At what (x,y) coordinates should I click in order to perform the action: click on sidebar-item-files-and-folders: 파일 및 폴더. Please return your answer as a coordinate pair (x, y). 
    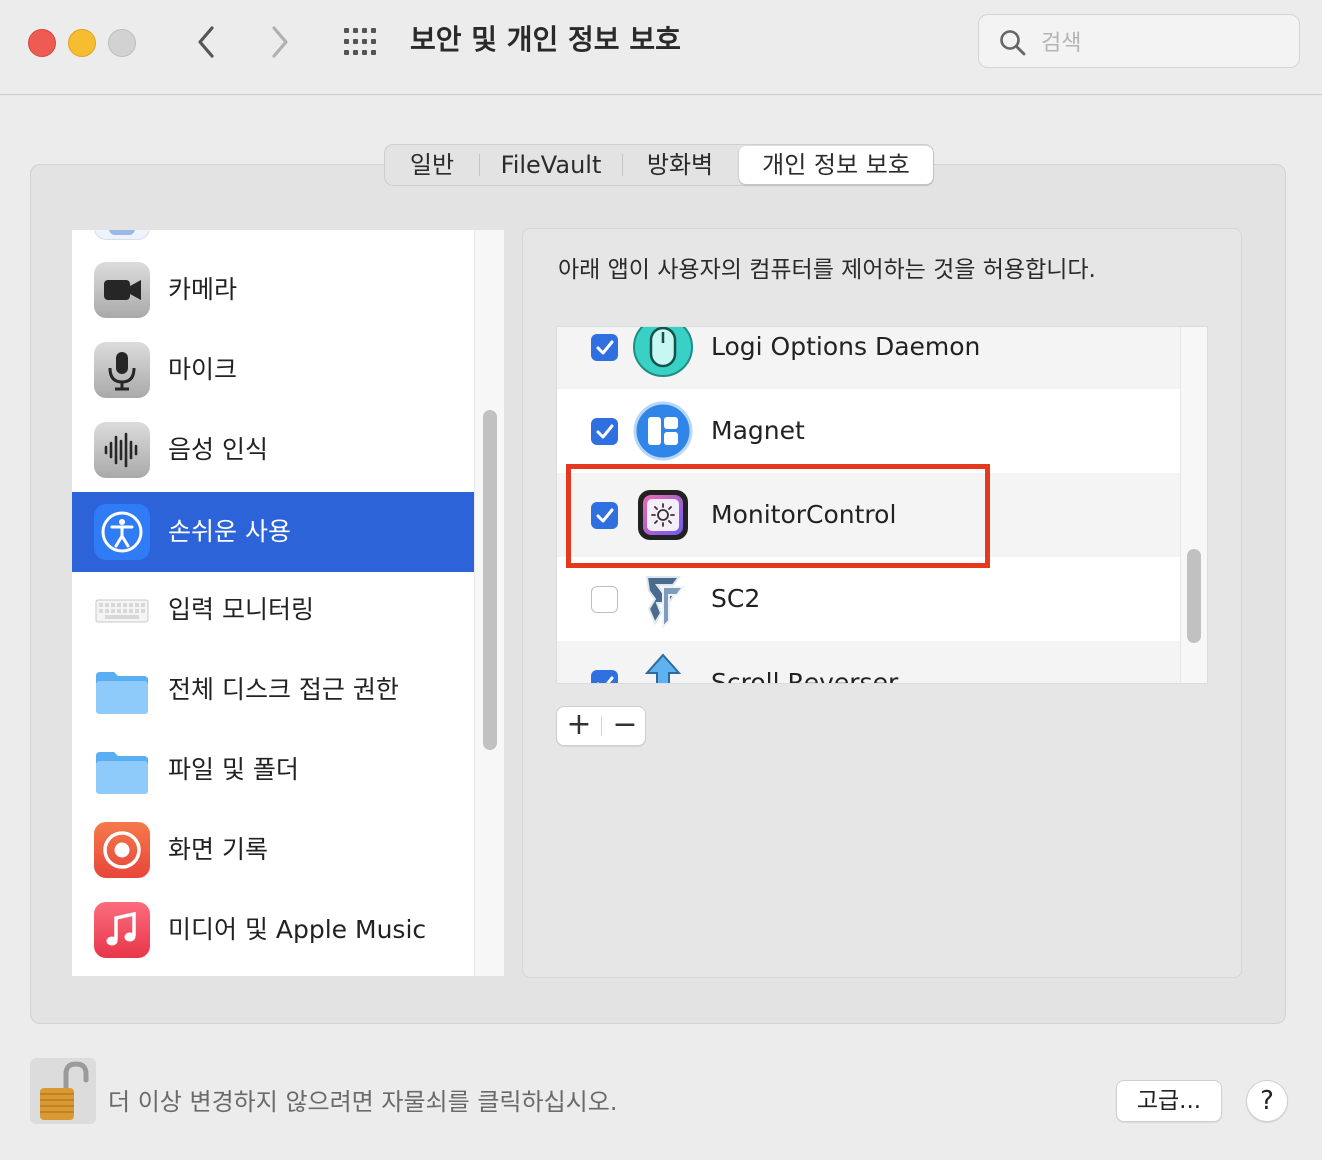
    Looking at the image, I should click on (273, 770).